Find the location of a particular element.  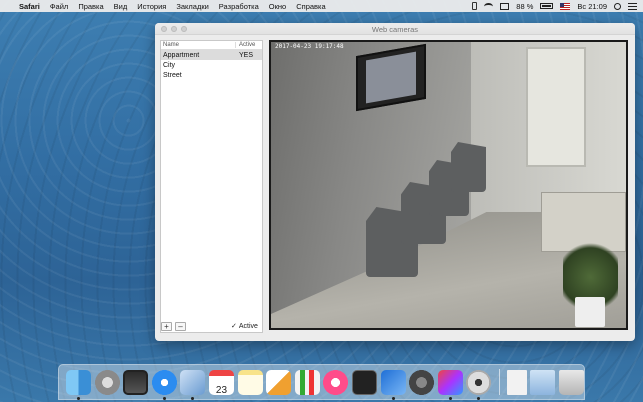

menu-view: Вид is located at coordinates (121, 6).